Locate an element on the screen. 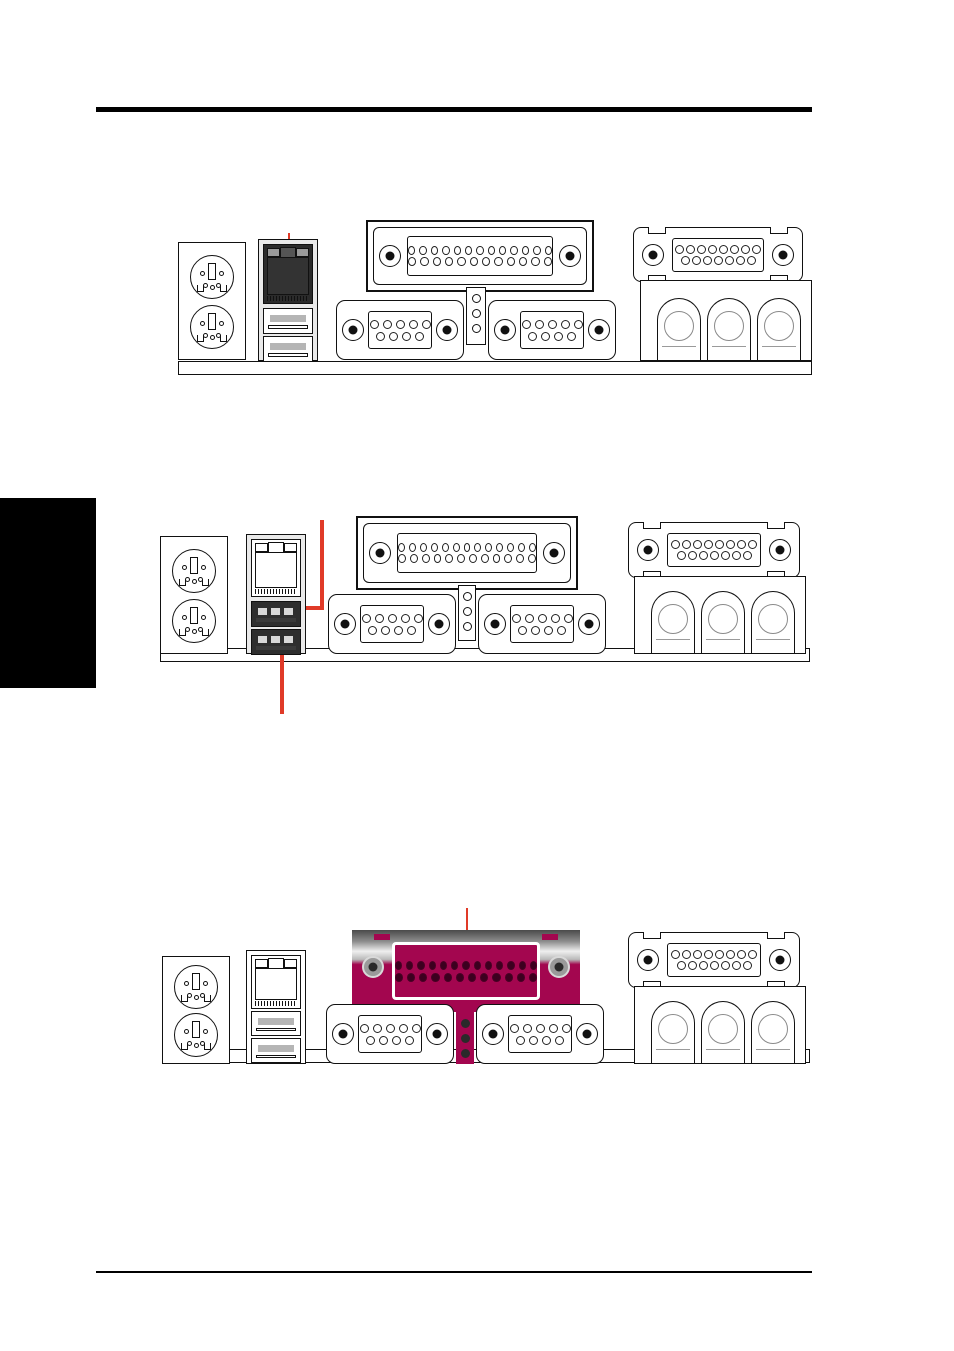 The image size is (954, 1351). parallel-port-frame is located at coordinates (467, 553).